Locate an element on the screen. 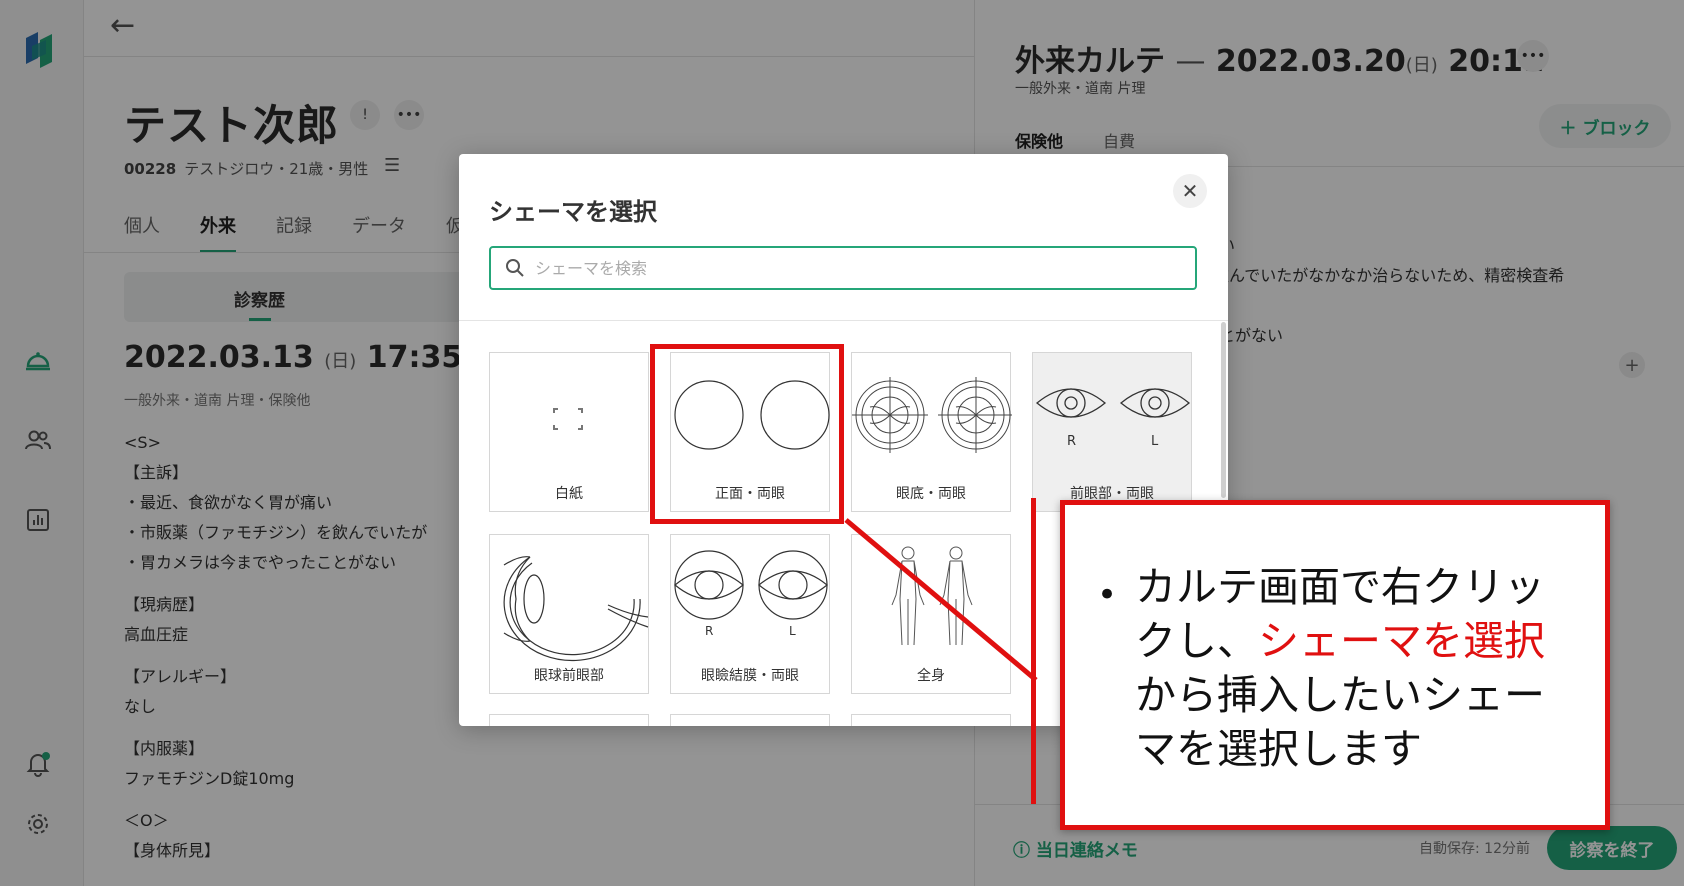 This screenshot has height=886, width=1684. annotation-line is located at coordinates (1033, 651).